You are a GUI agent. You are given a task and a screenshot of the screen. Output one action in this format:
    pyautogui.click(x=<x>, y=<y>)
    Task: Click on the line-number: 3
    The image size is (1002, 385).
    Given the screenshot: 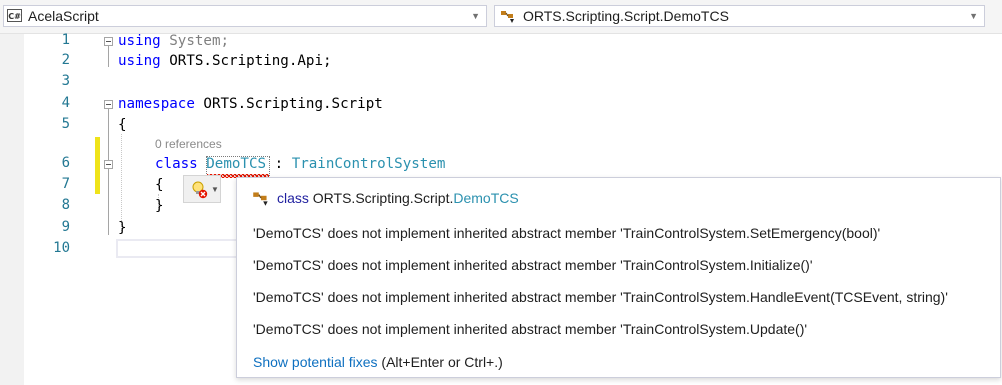 What is the action you would take?
    pyautogui.click(x=65, y=81)
    